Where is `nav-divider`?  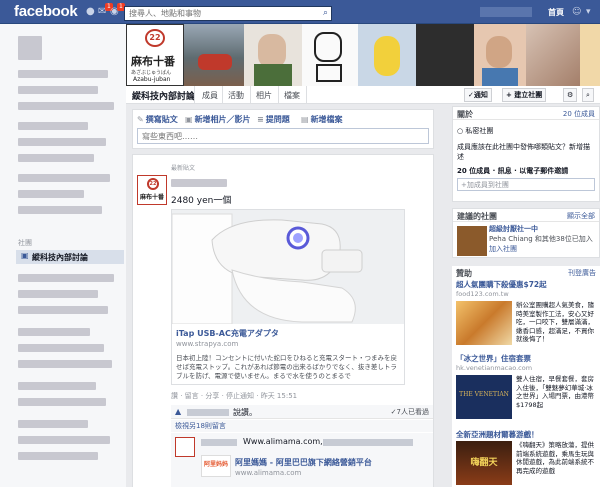
nav-divider is located at coordinates (194, 95).